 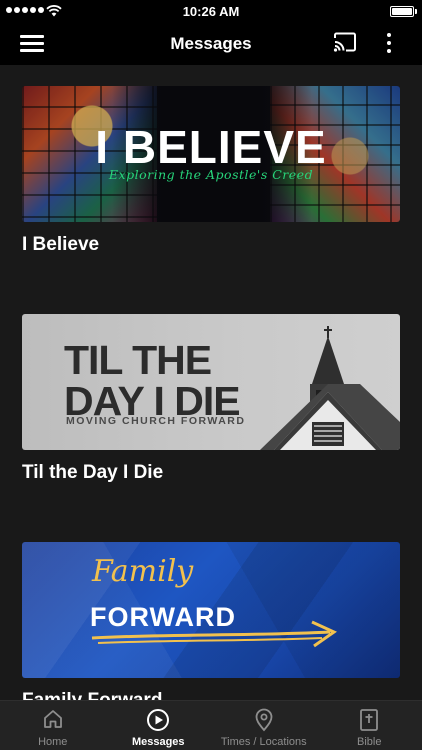 I want to click on tab-times-locations: Times / Locations, so click(x=264, y=725).